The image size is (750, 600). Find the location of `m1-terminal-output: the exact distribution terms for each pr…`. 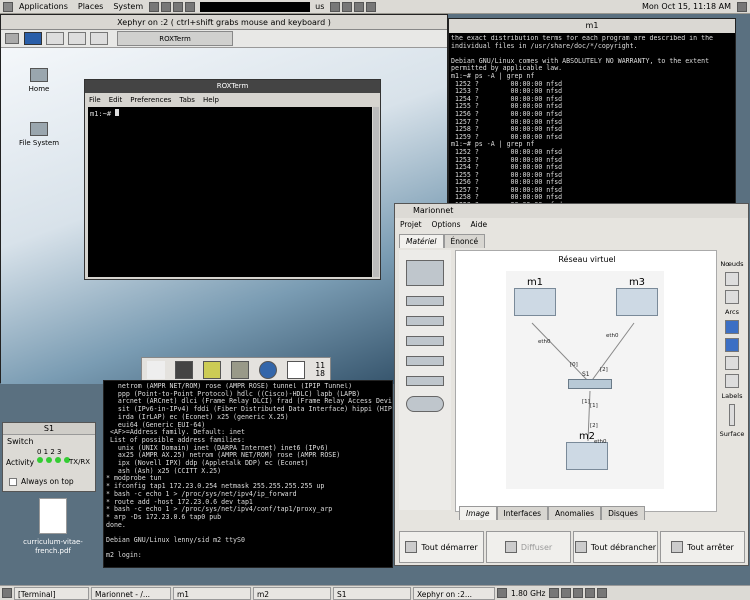

m1-terminal-output: the exact distribution terms for each pr… is located at coordinates (592, 126).